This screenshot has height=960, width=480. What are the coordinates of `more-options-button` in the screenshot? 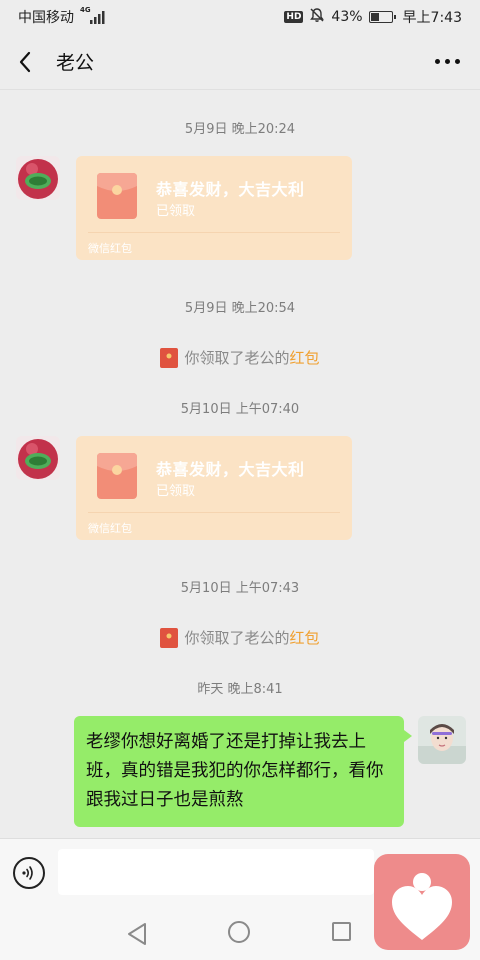 It's located at (447, 61).